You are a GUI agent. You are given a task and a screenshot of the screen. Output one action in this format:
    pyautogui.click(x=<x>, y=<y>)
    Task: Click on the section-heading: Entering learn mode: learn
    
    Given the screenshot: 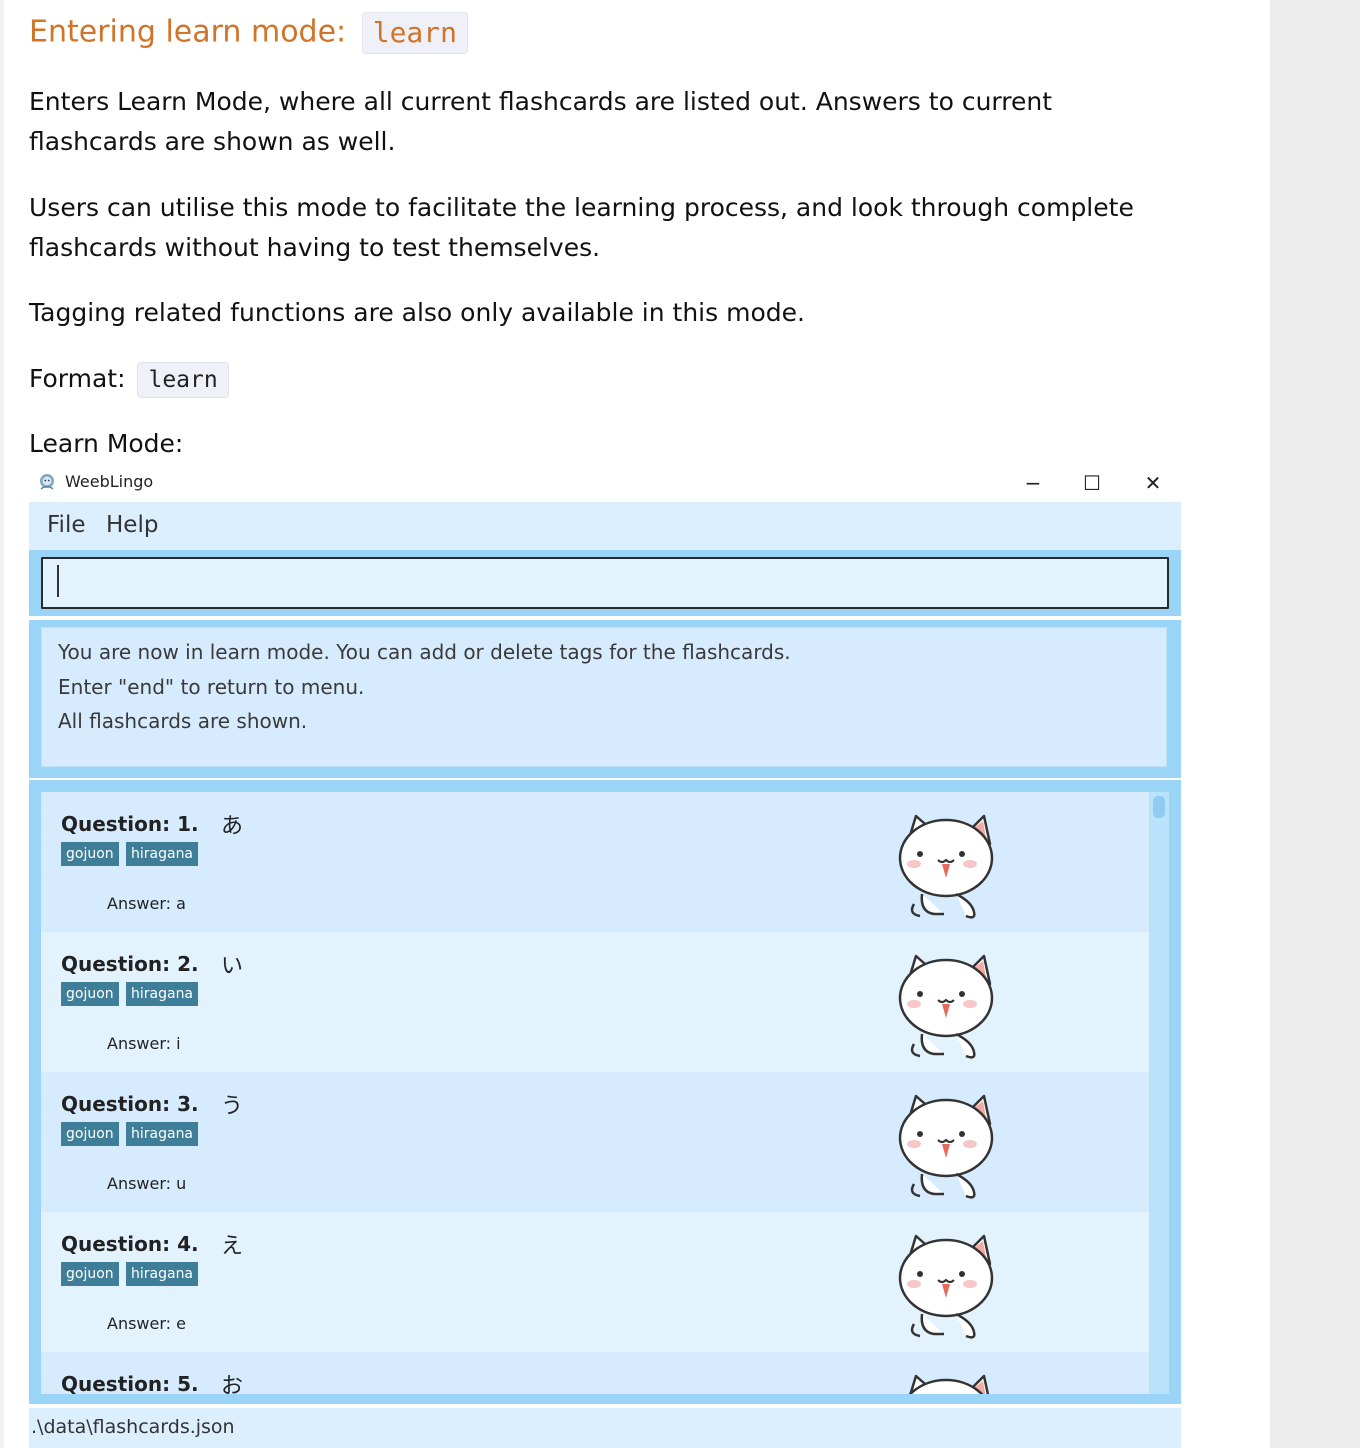 What is the action you would take?
    pyautogui.click(x=249, y=33)
    